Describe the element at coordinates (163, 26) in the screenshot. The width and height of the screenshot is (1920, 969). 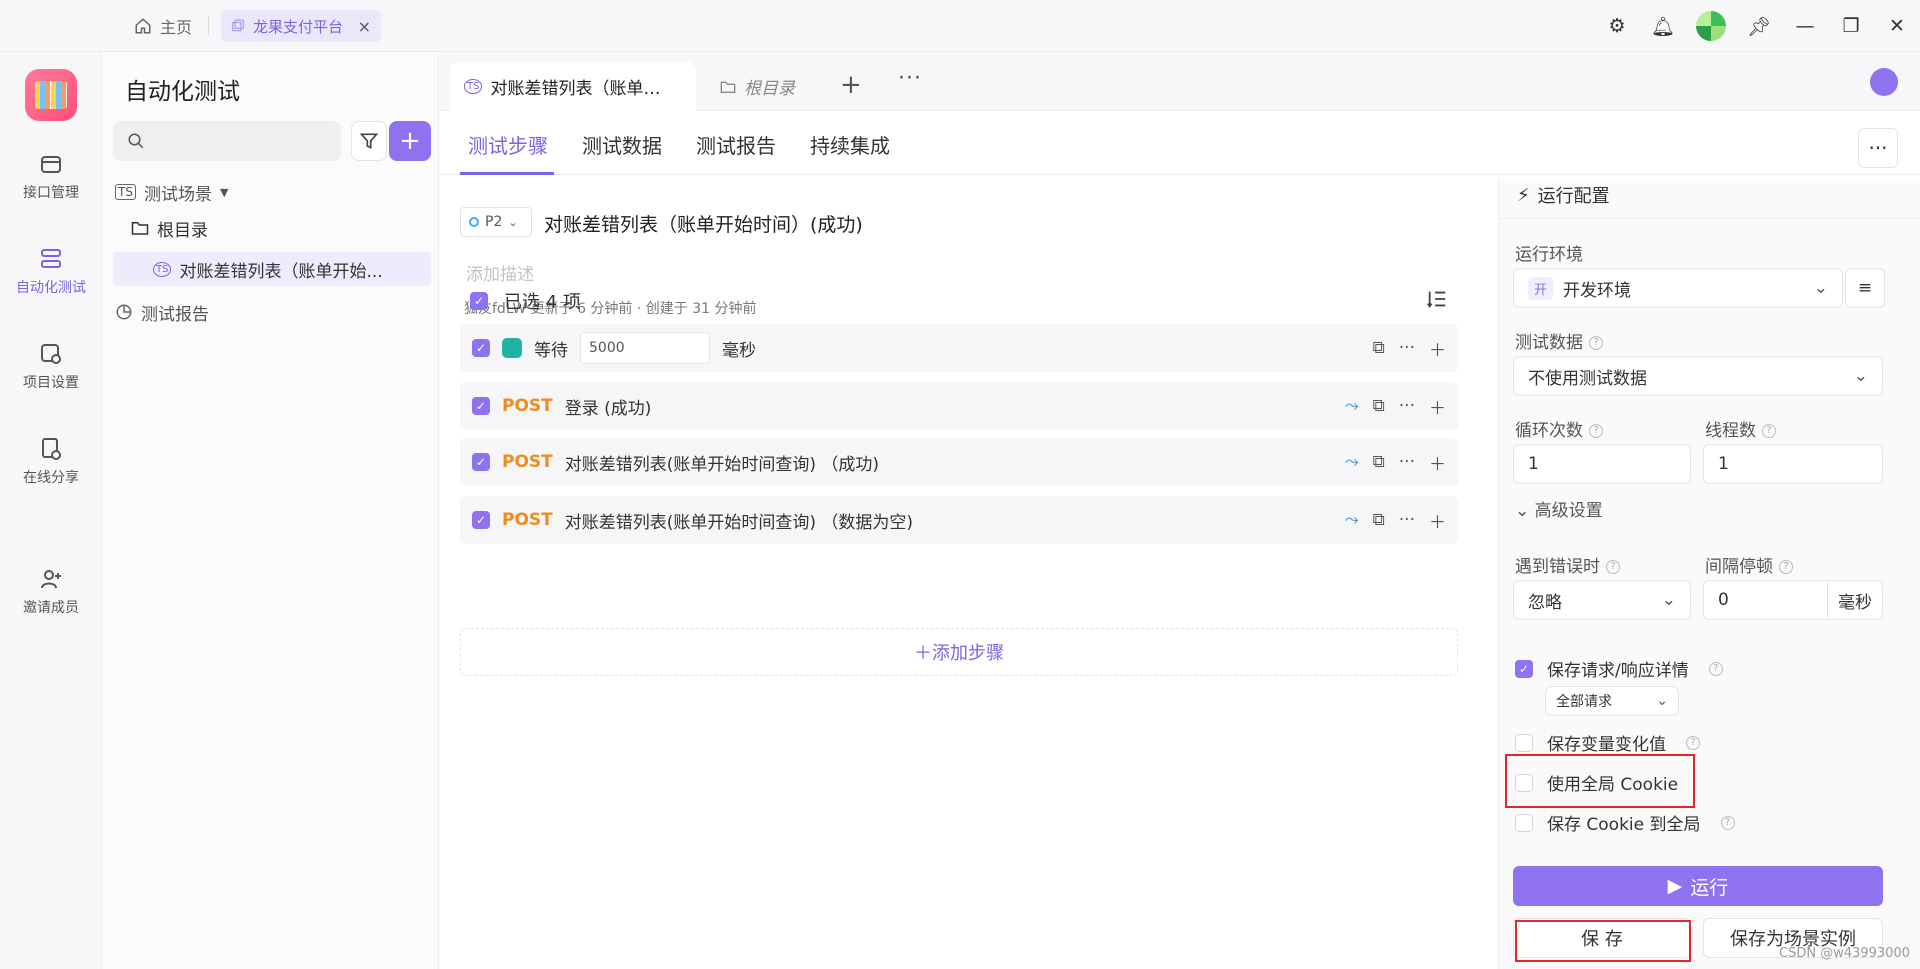
I see `home-tab: 主页` at that location.